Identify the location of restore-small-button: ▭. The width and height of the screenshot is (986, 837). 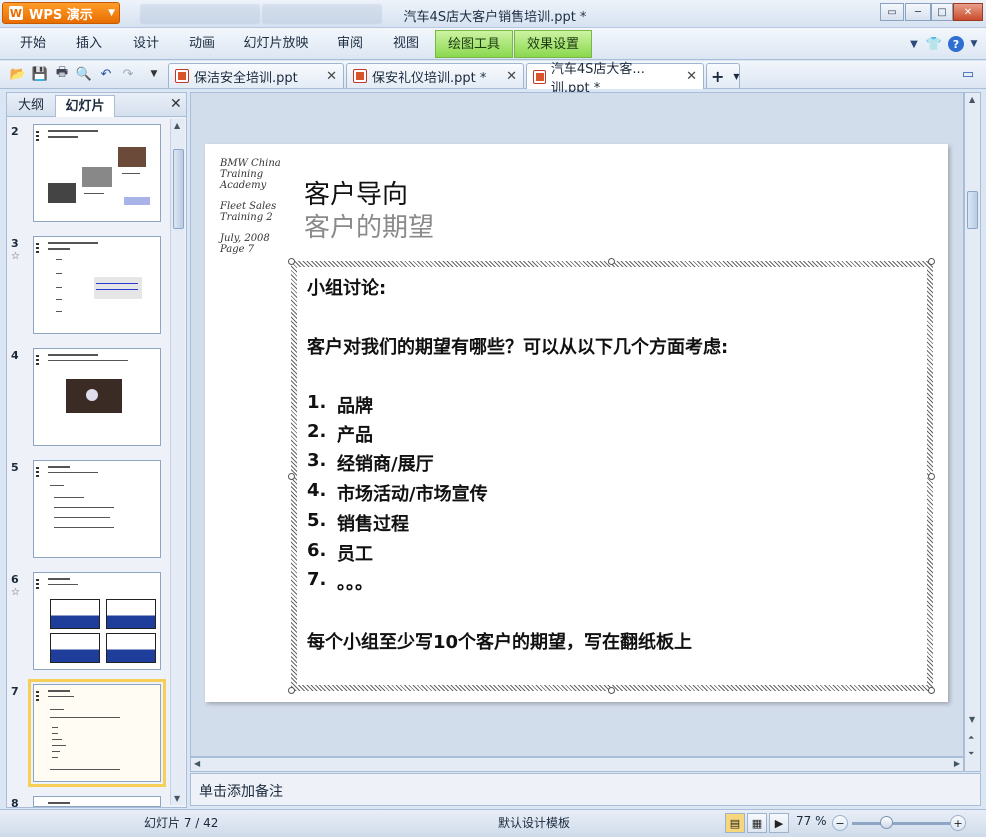
(892, 12).